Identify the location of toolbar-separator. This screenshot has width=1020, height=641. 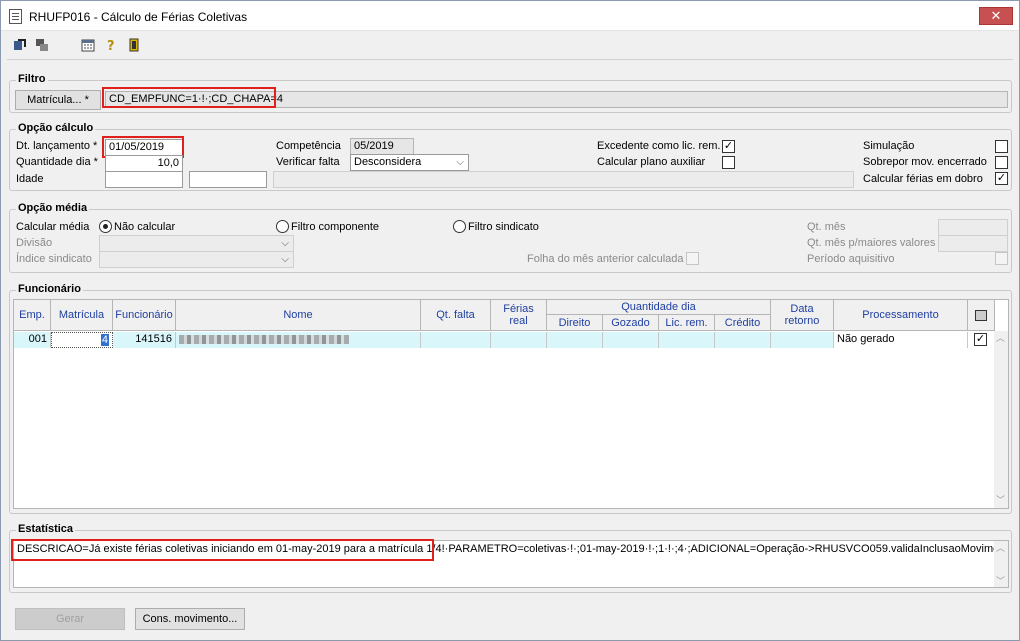
(510, 59).